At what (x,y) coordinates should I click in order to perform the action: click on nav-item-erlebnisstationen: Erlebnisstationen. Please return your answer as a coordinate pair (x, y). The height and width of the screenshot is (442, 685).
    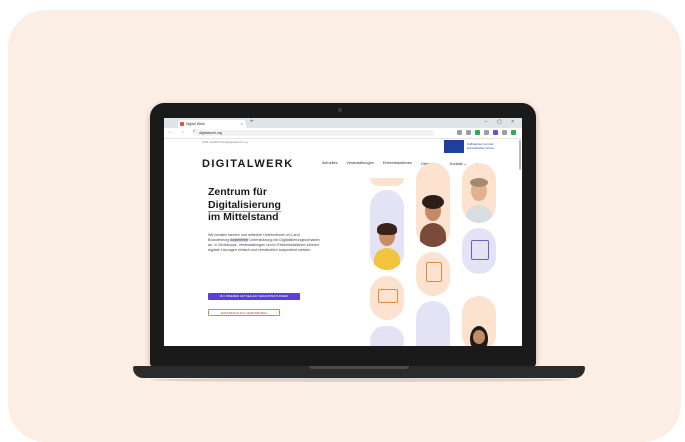
    Looking at the image, I should click on (397, 163).